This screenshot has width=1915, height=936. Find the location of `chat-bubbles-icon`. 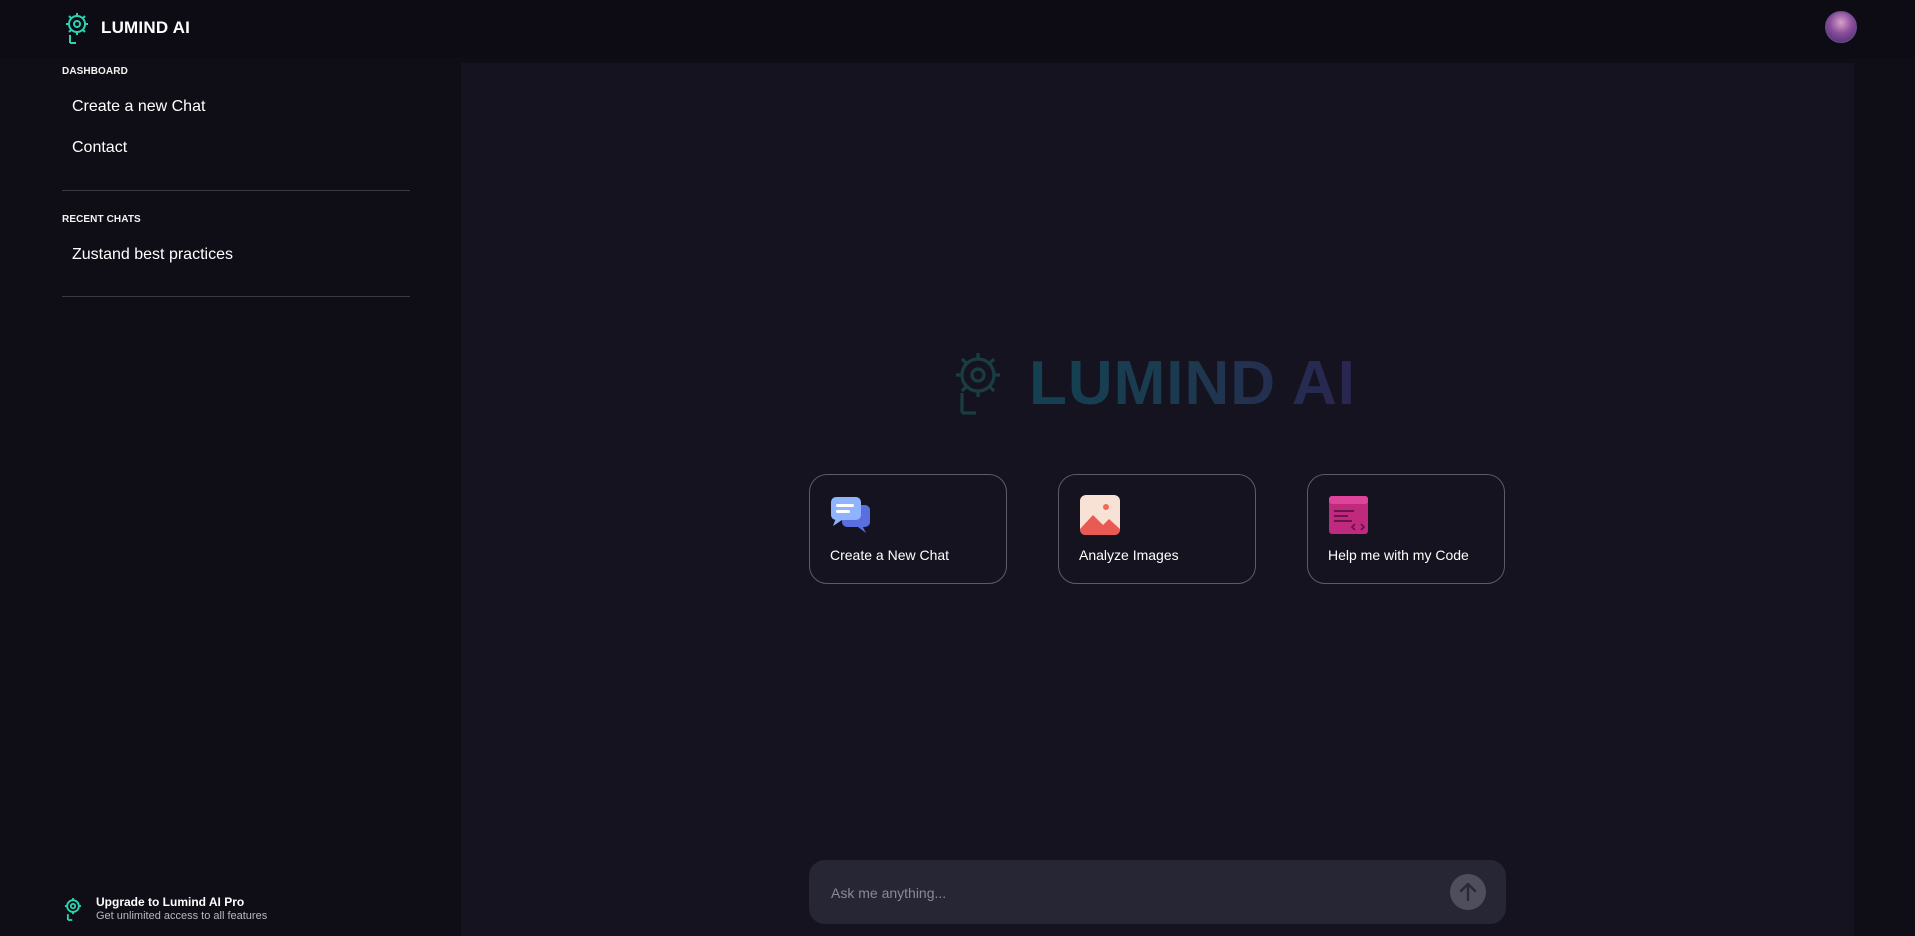

chat-bubbles-icon is located at coordinates (850, 515).